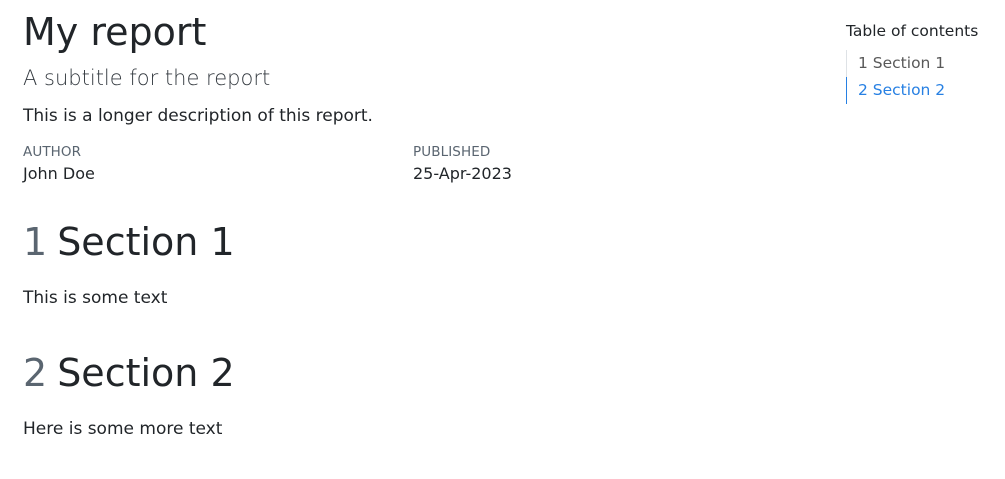  What do you see at coordinates (147, 78) in the screenshot?
I see `report-subtitle: A subtitle for the report` at bounding box center [147, 78].